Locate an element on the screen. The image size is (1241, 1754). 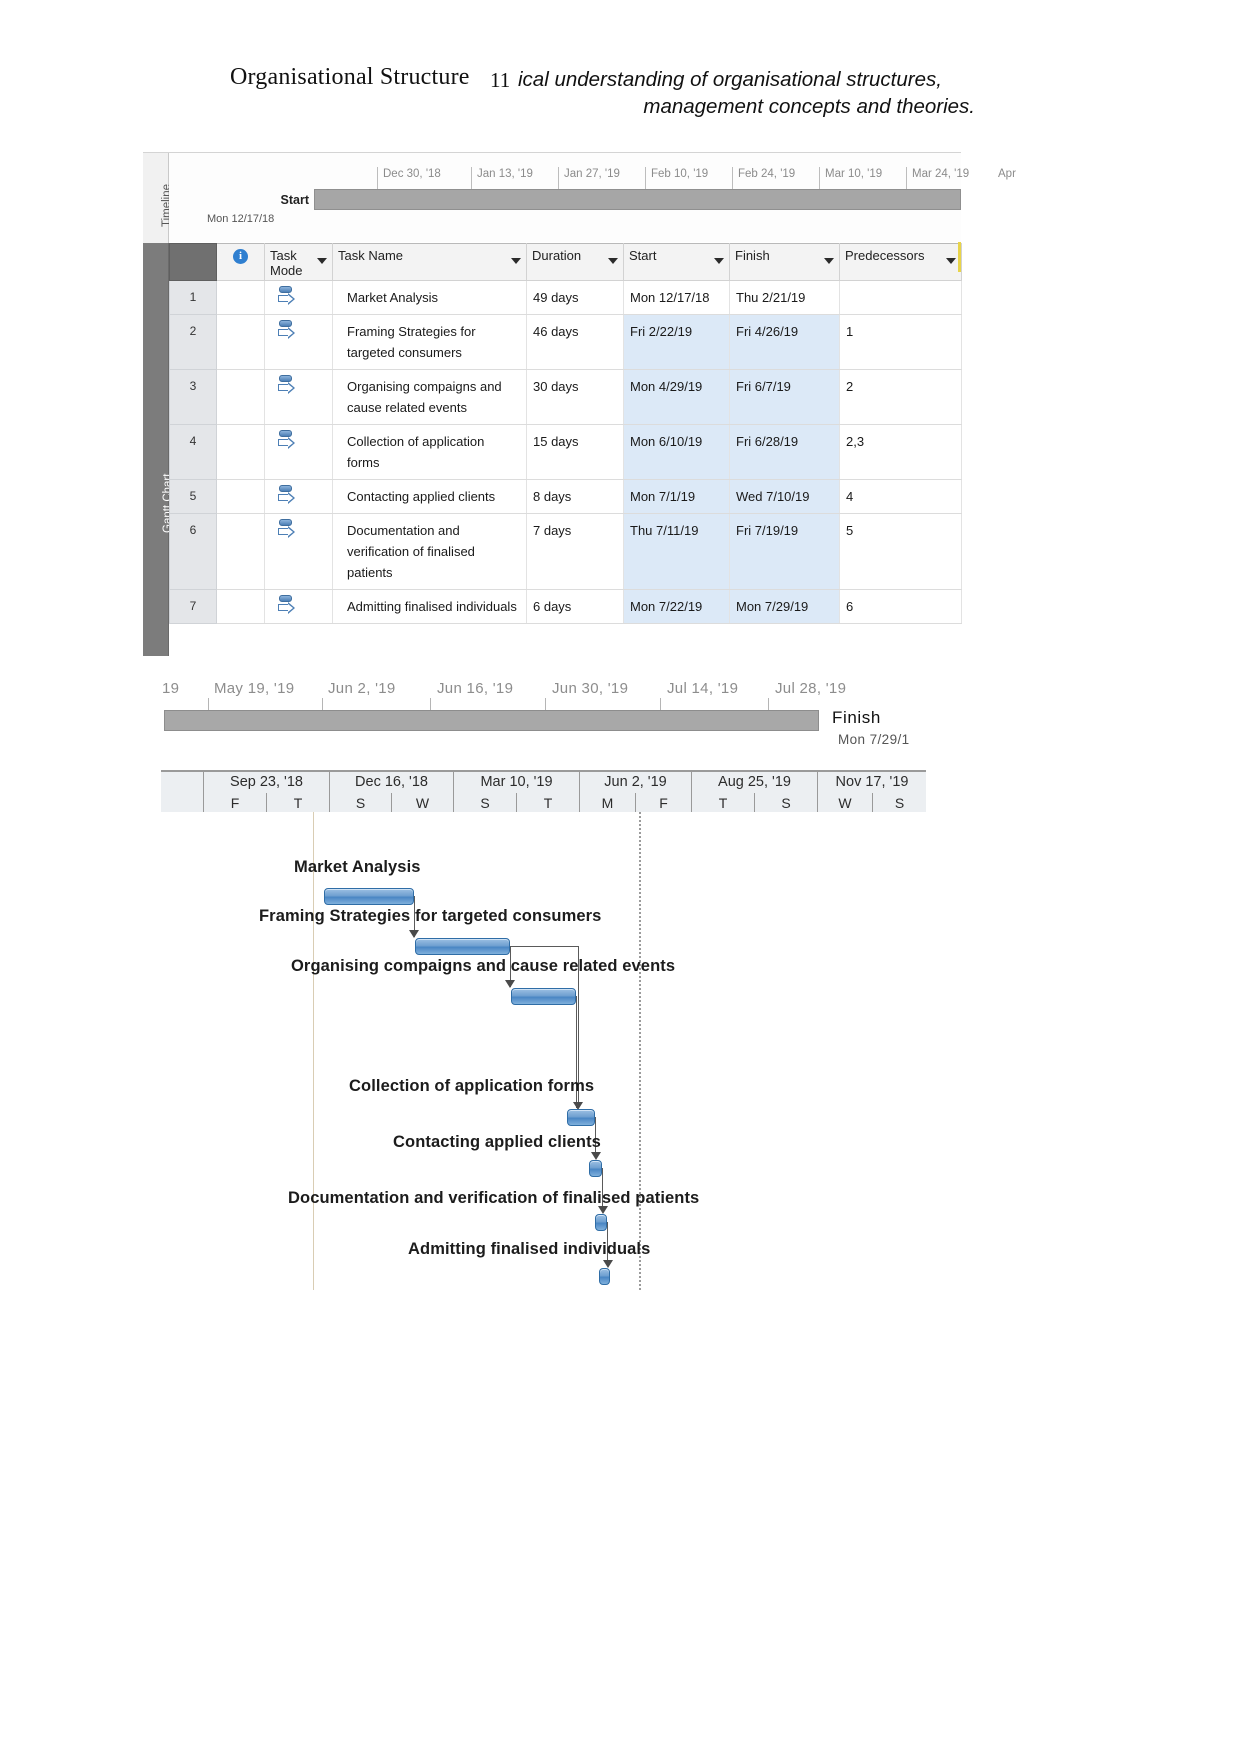
row-id: 7 is located at coordinates (193, 606).